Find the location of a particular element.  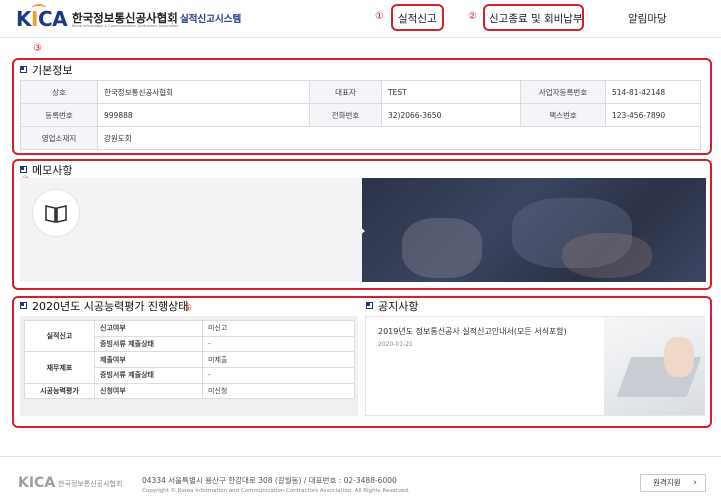

nav-item-notices: 알림마당 is located at coordinates (647, 18).